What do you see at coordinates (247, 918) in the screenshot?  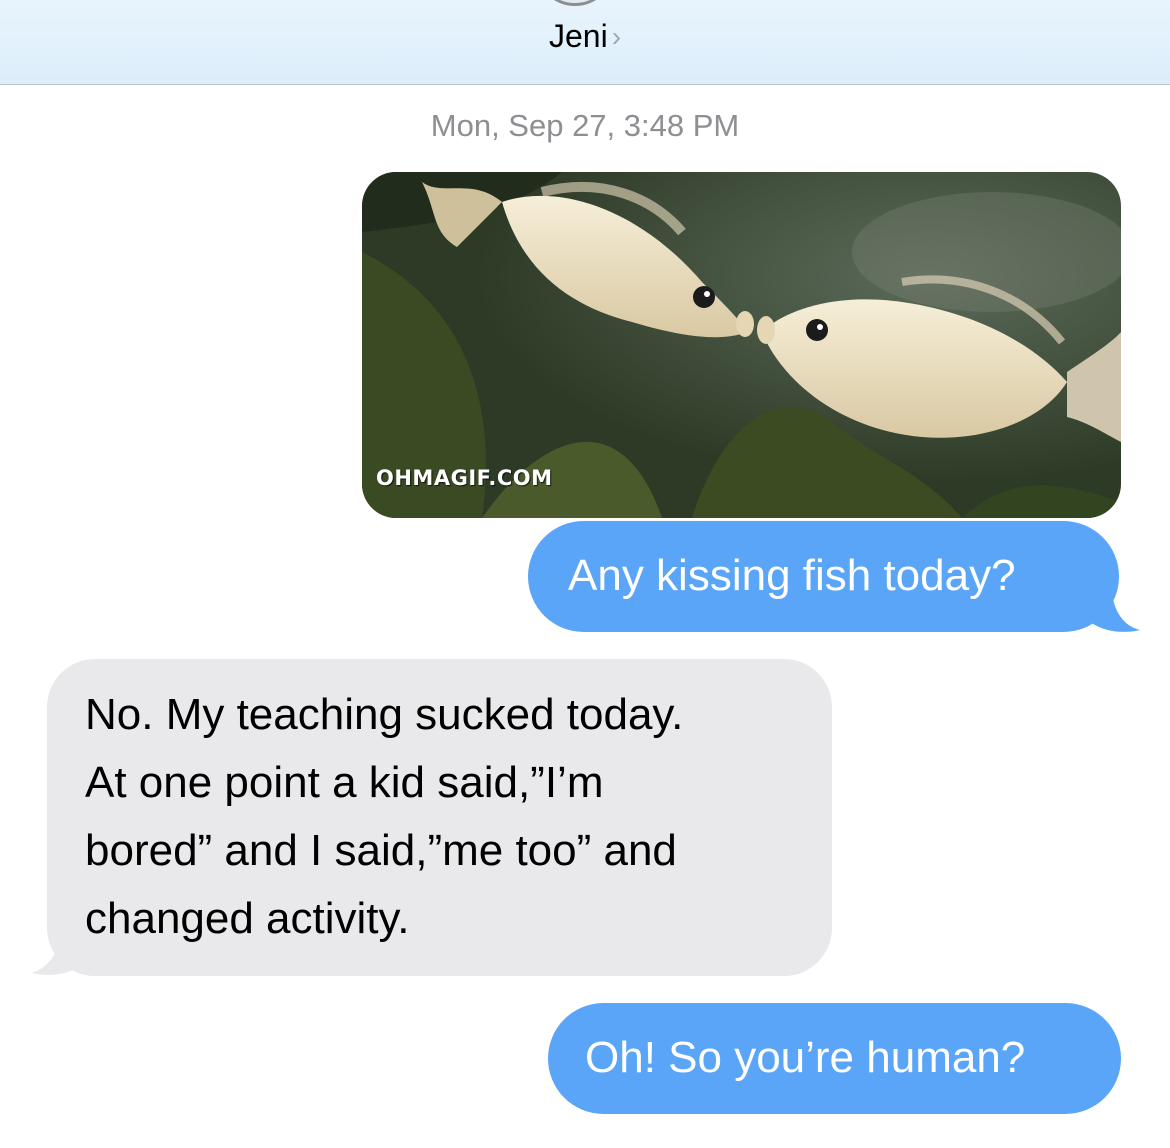 I see `message-line-4: changed activity.` at bounding box center [247, 918].